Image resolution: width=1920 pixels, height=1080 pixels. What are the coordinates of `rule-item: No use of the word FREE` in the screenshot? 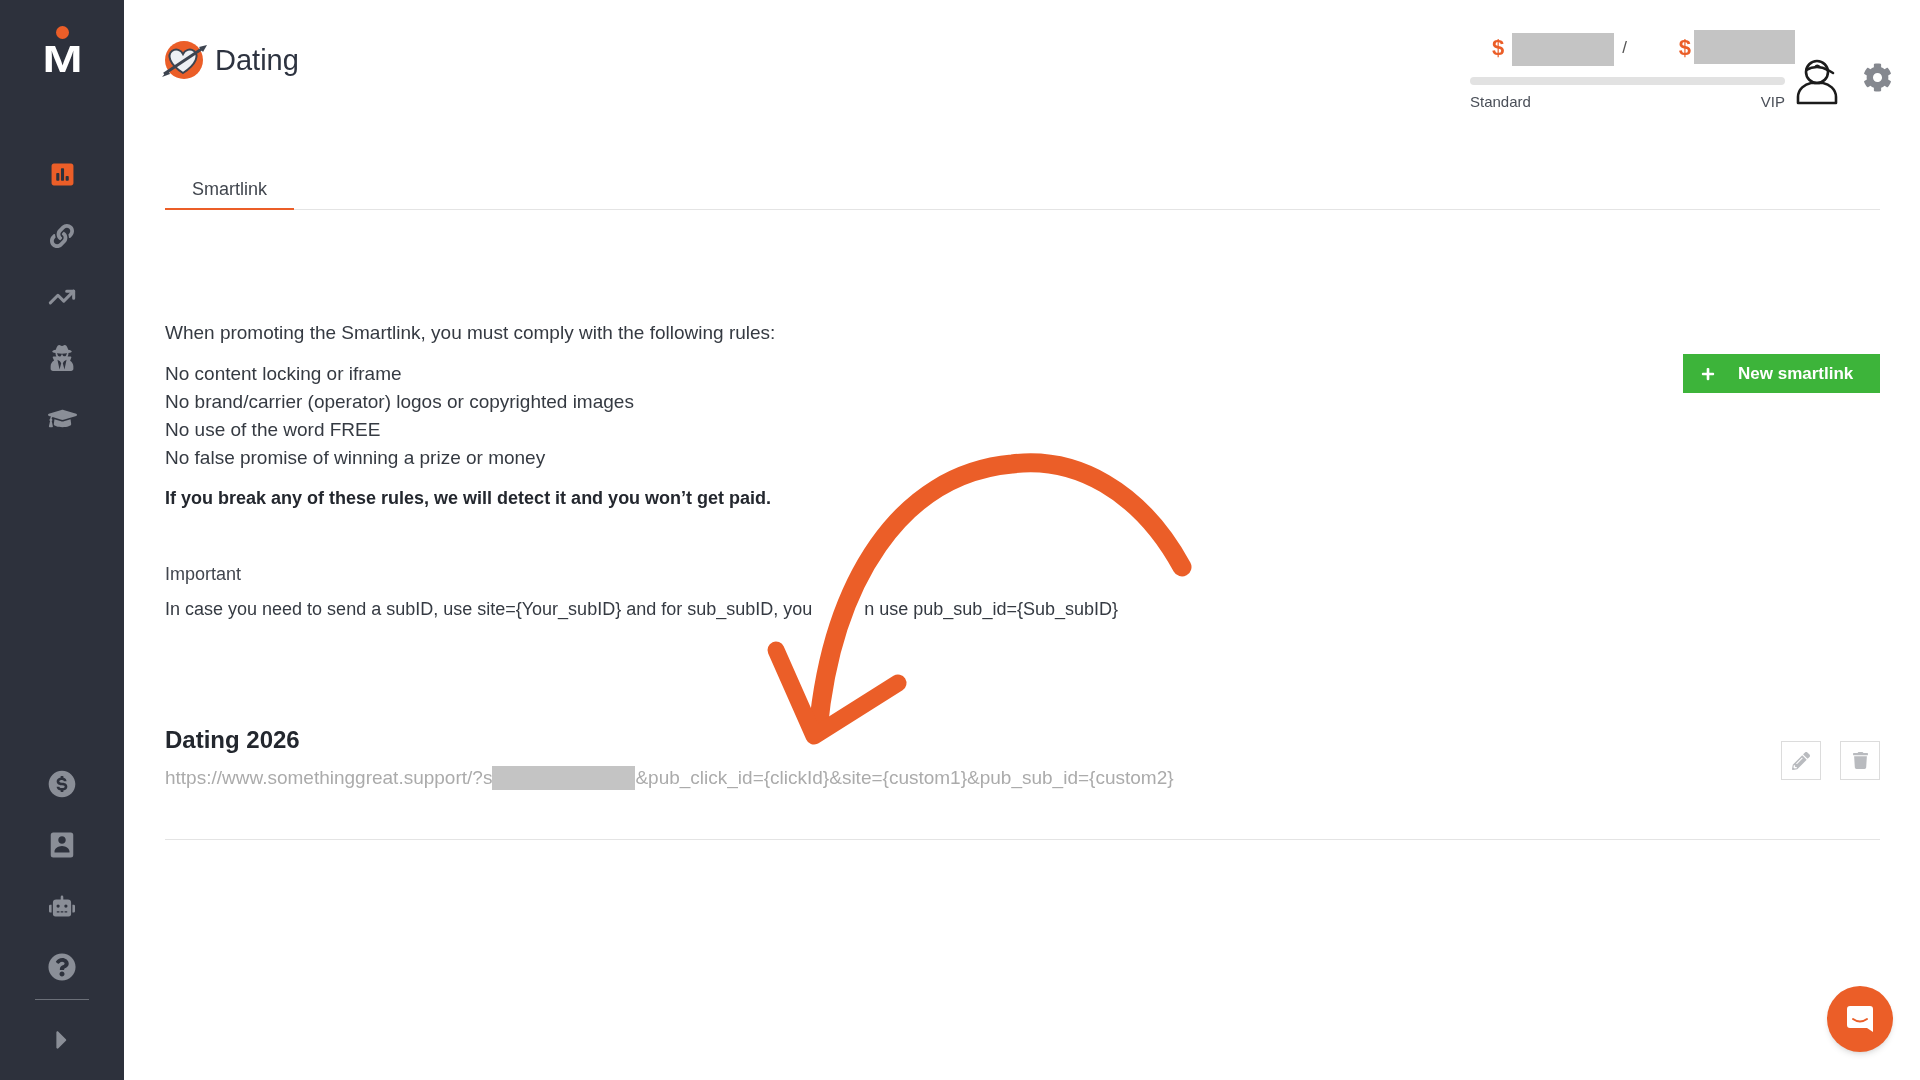 It's located at (273, 430).